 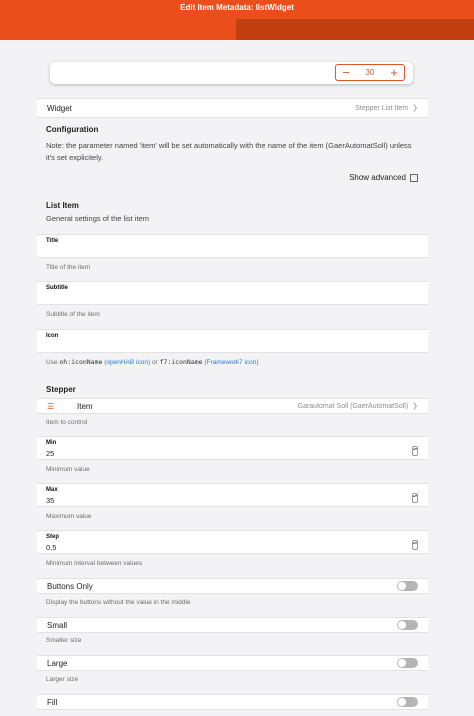 What do you see at coordinates (232, 542) in the screenshot?
I see `step-field: Step 0,5 ▴▾` at bounding box center [232, 542].